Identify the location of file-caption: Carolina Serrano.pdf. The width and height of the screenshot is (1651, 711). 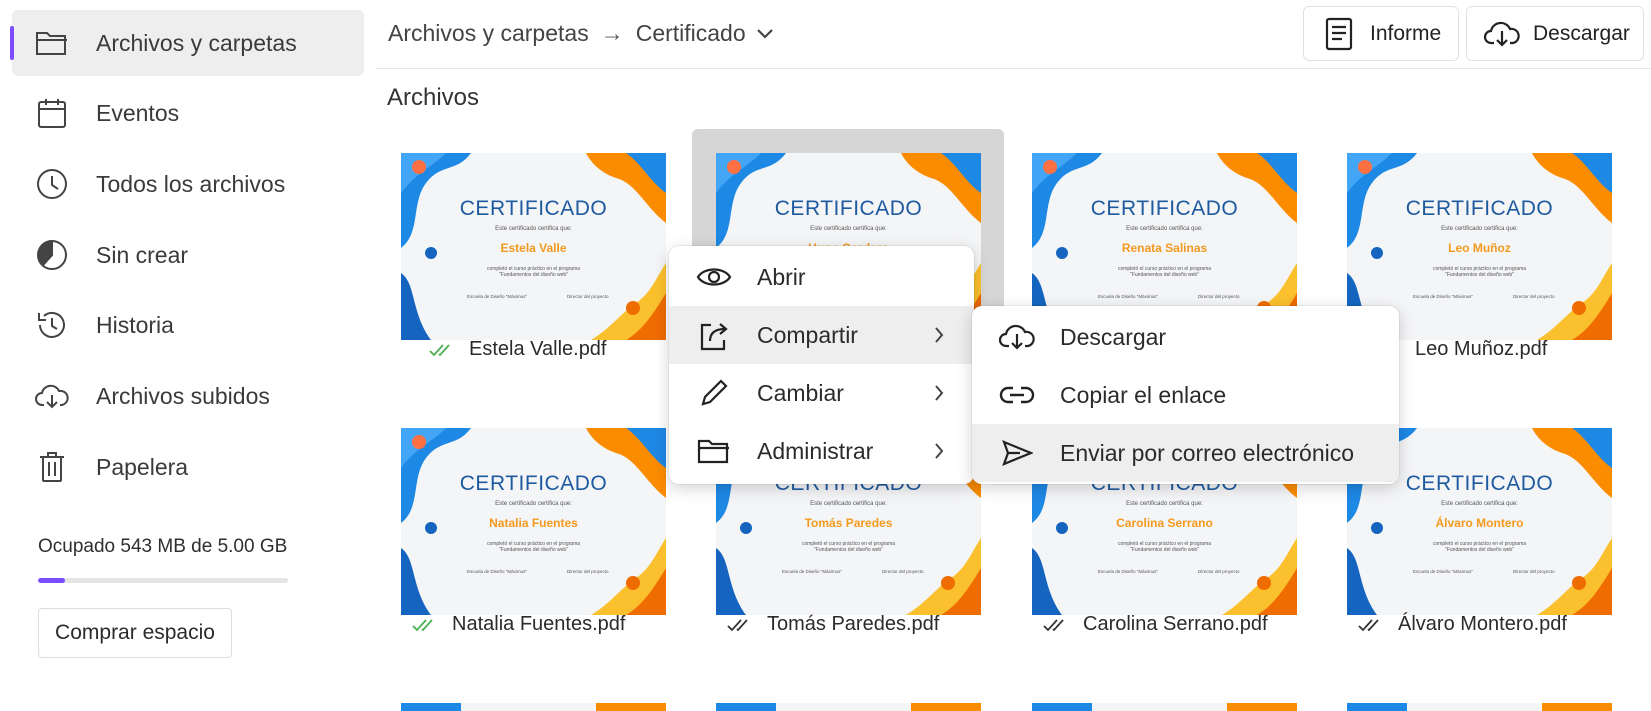
(1155, 624).